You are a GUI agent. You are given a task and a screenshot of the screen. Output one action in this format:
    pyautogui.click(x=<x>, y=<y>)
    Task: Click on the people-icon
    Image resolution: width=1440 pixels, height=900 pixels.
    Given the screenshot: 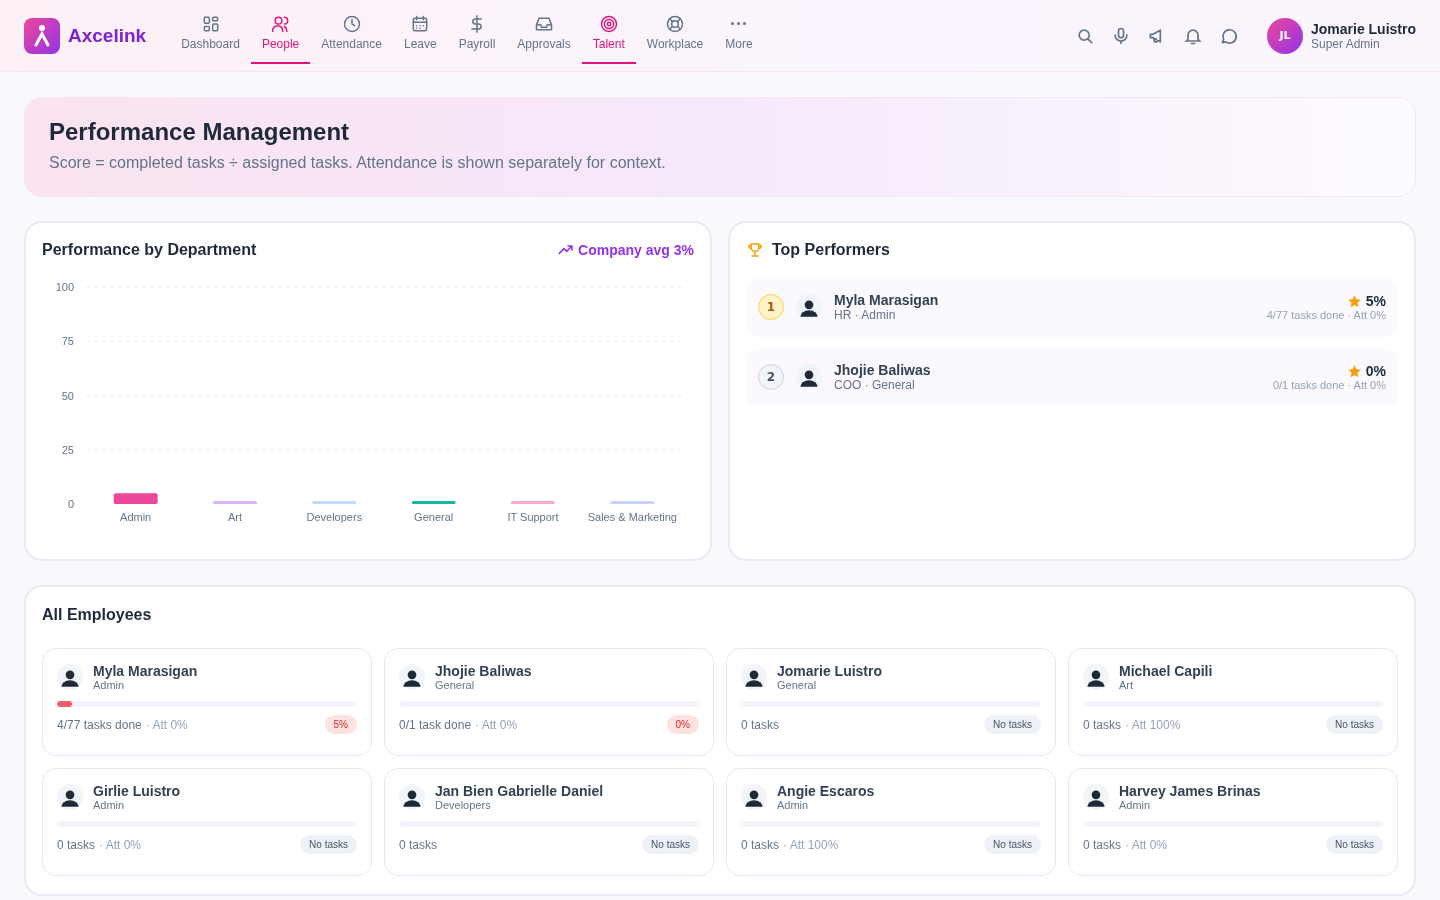 What is the action you would take?
    pyautogui.click(x=280, y=24)
    